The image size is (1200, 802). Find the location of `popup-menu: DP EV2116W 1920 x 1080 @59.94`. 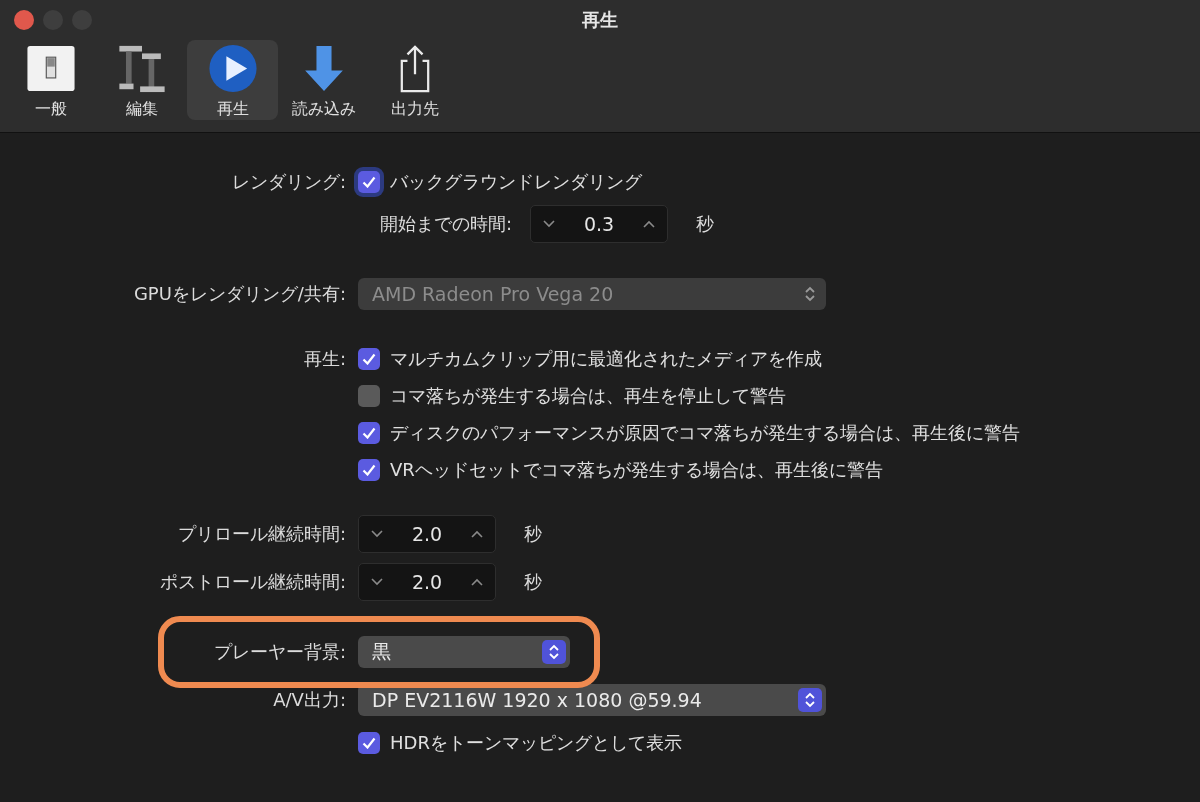

popup-menu: DP EV2116W 1920 x 1080 @59.94 is located at coordinates (592, 700).